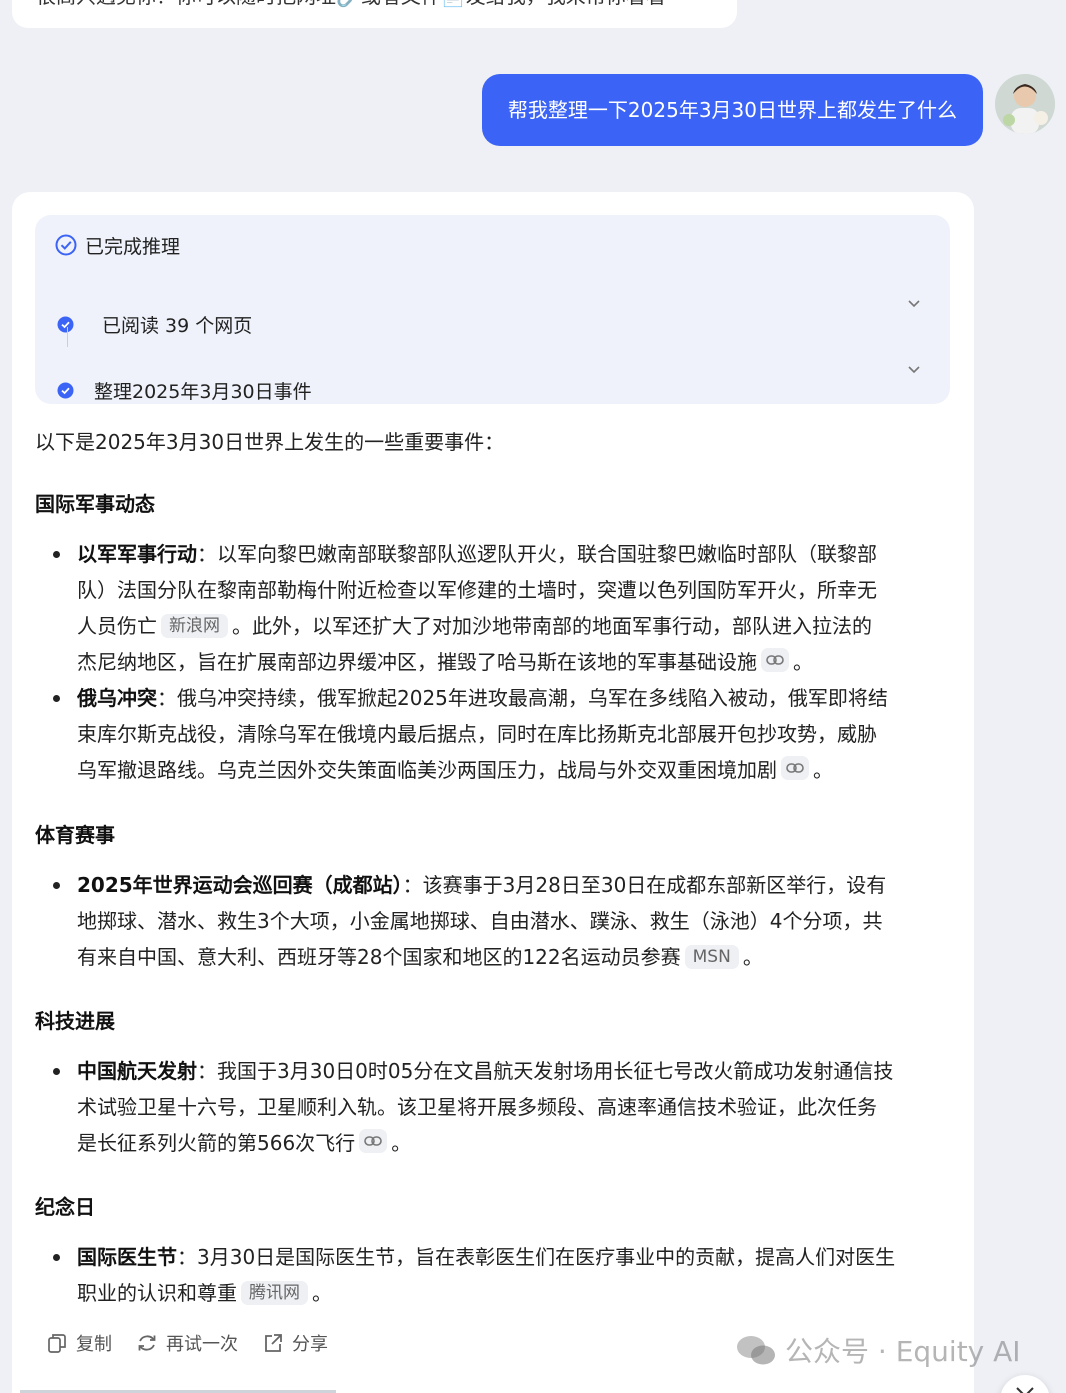  Describe the element at coordinates (537, 554) in the screenshot. I see `item-text: ：以军向黎巴嫩南部联黎部队巡逻队开火，联合国驻黎巴嫩临时部队（联黎部` at that location.